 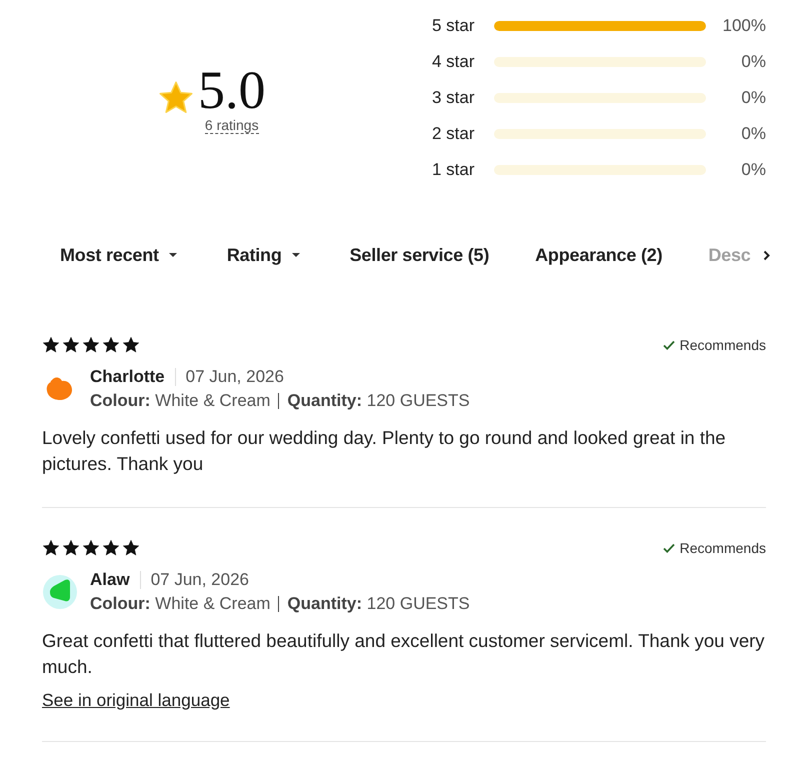 I want to click on percentage: 100%, so click(x=744, y=26).